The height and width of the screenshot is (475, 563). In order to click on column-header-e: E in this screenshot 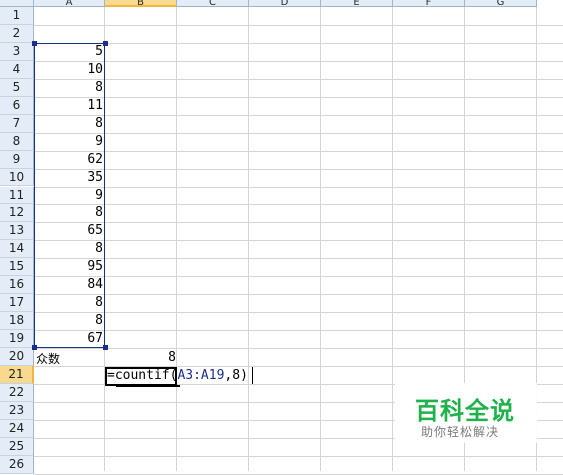, I will do `click(357, 3)`.